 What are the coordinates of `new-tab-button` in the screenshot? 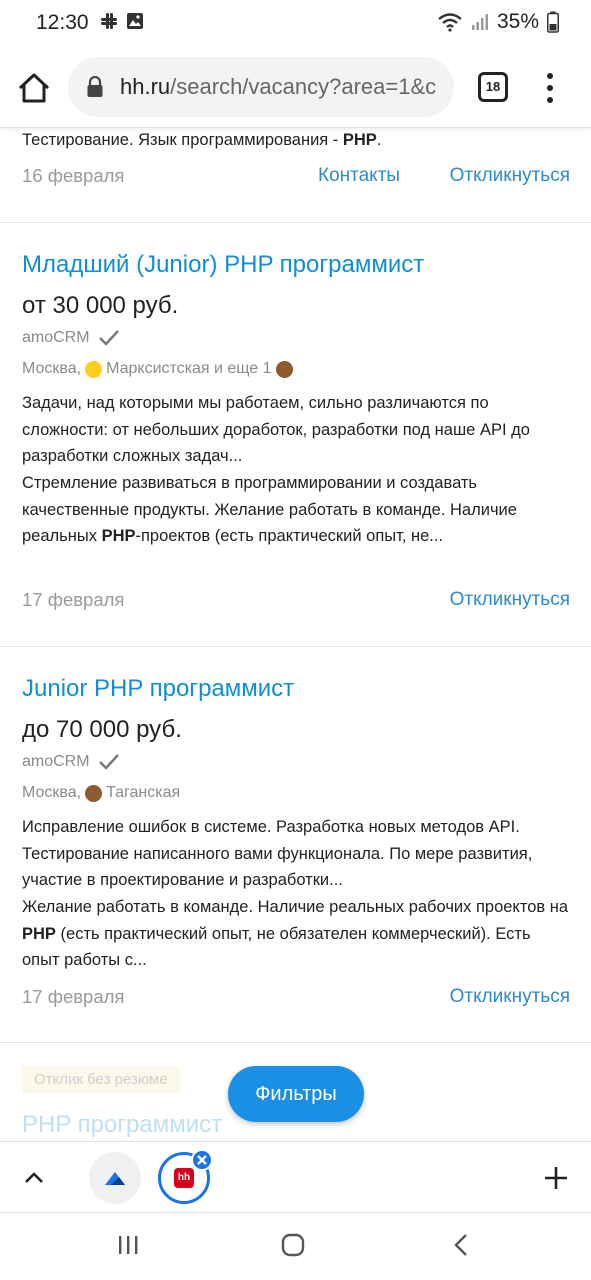 It's located at (556, 1180).